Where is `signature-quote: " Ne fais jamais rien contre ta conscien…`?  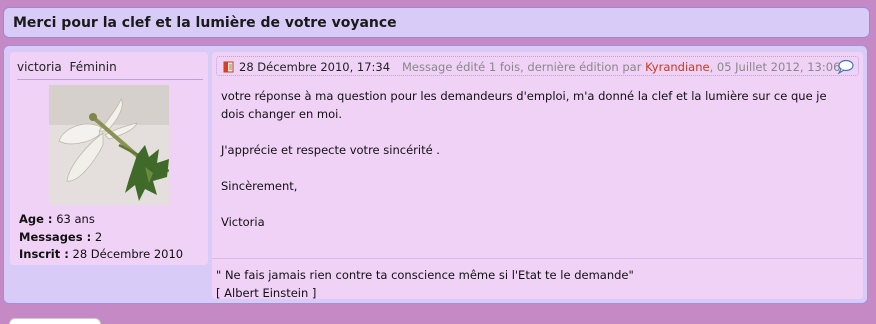 signature-quote: " Ne fais jamais rien contre ta conscien… is located at coordinates (425, 275).